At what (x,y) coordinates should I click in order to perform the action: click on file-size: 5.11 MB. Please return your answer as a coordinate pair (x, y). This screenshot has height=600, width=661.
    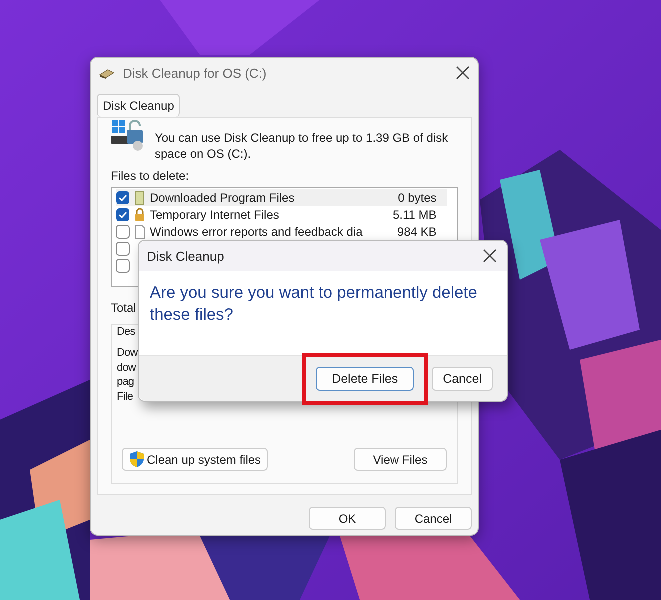
    Looking at the image, I should click on (415, 215).